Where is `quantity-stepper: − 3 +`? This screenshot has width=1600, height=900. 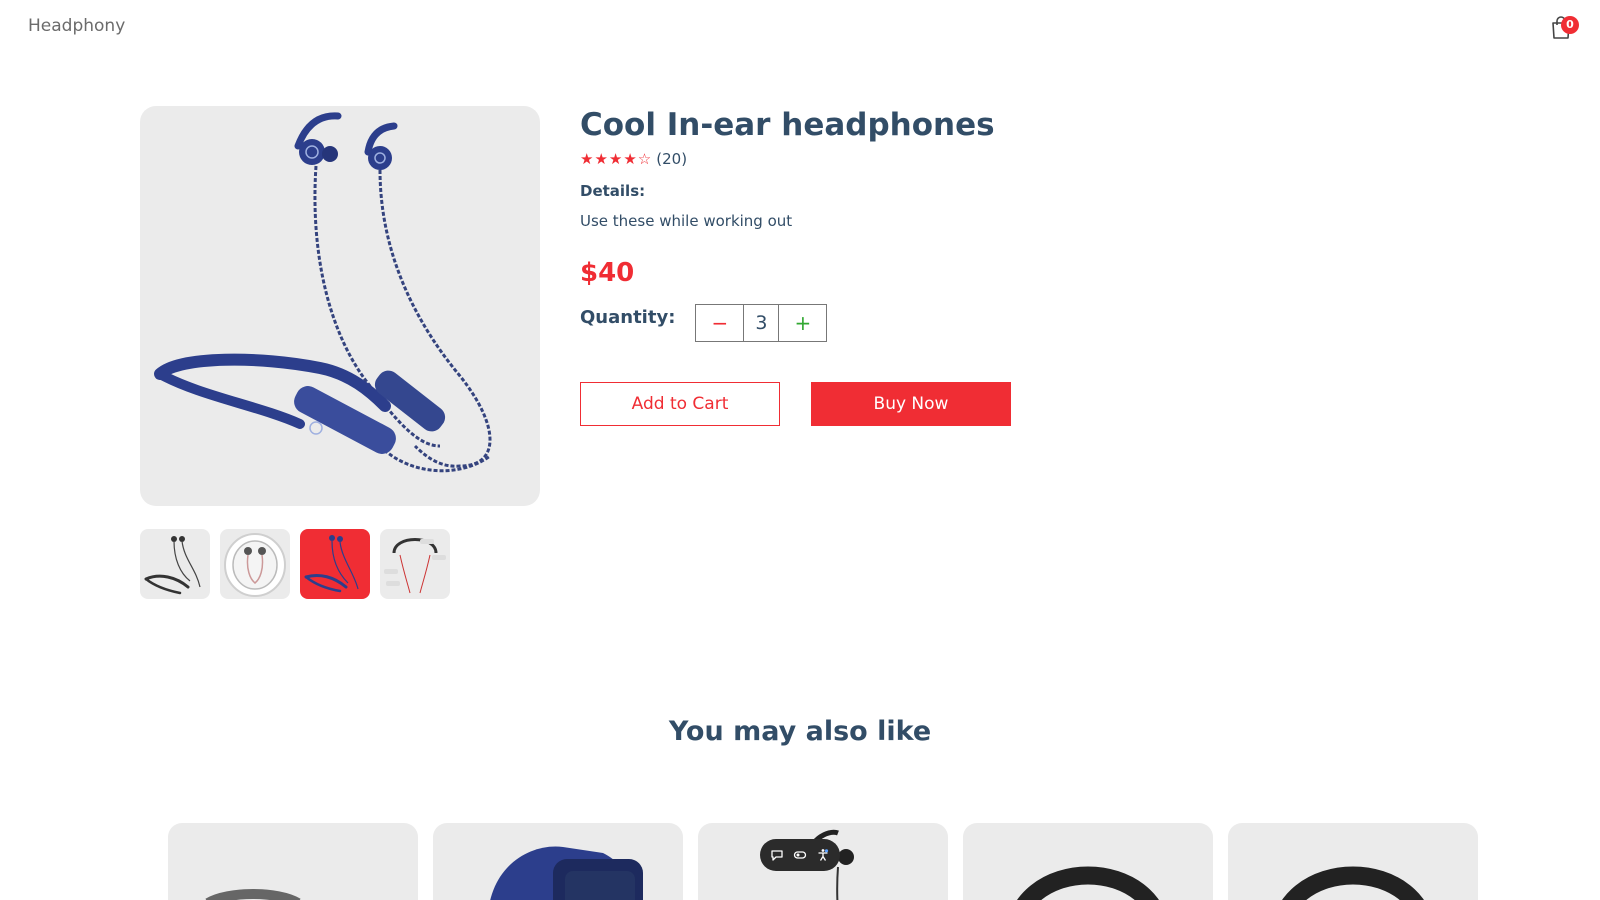 quantity-stepper: − 3 + is located at coordinates (761, 323).